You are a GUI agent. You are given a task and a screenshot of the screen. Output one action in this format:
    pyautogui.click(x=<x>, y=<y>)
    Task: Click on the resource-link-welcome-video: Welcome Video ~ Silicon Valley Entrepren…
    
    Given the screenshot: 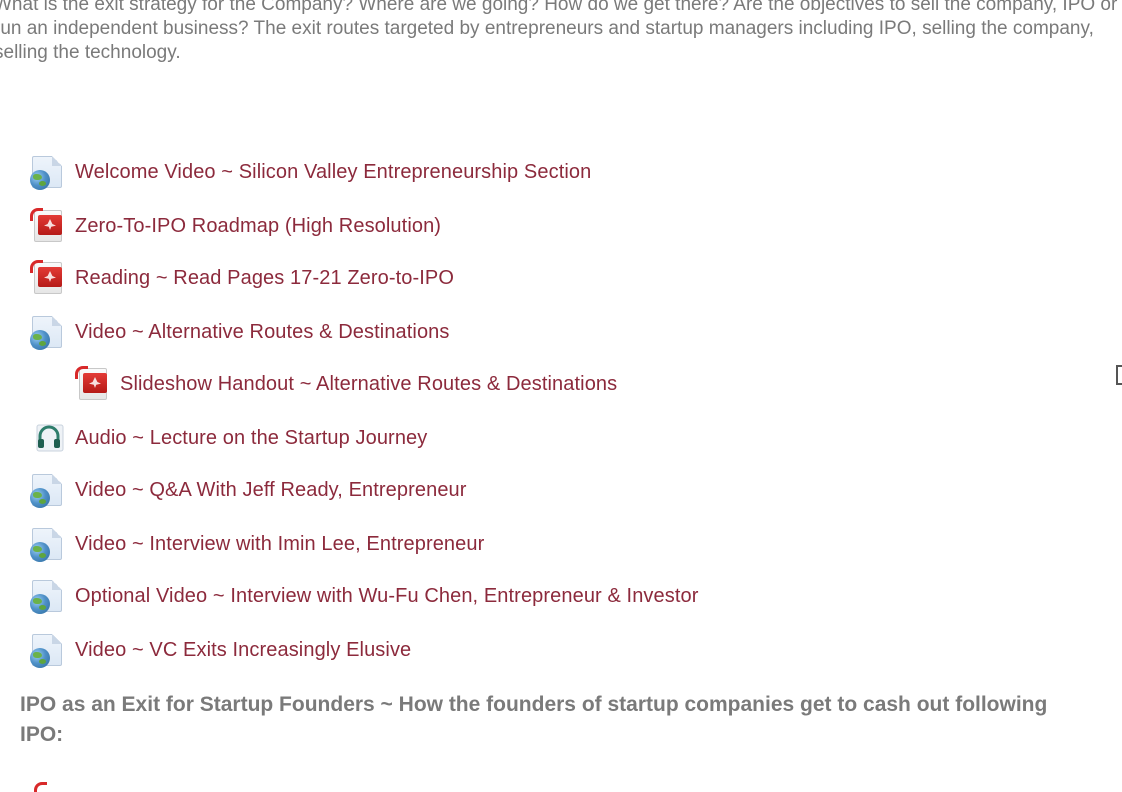 What is the action you would take?
    pyautogui.click(x=310, y=172)
    